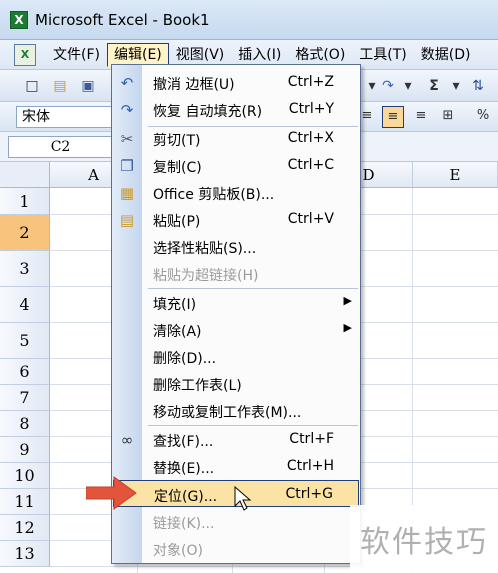 This screenshot has width=498, height=573. Describe the element at coordinates (243, 498) in the screenshot. I see `mouse-cursor-icon` at that location.